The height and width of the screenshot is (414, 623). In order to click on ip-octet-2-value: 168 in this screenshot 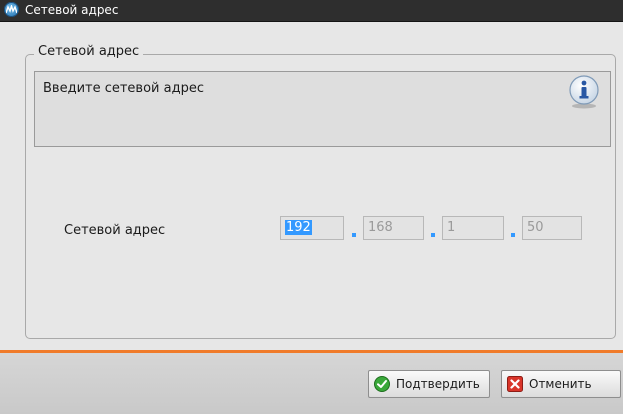, I will do `click(380, 227)`.